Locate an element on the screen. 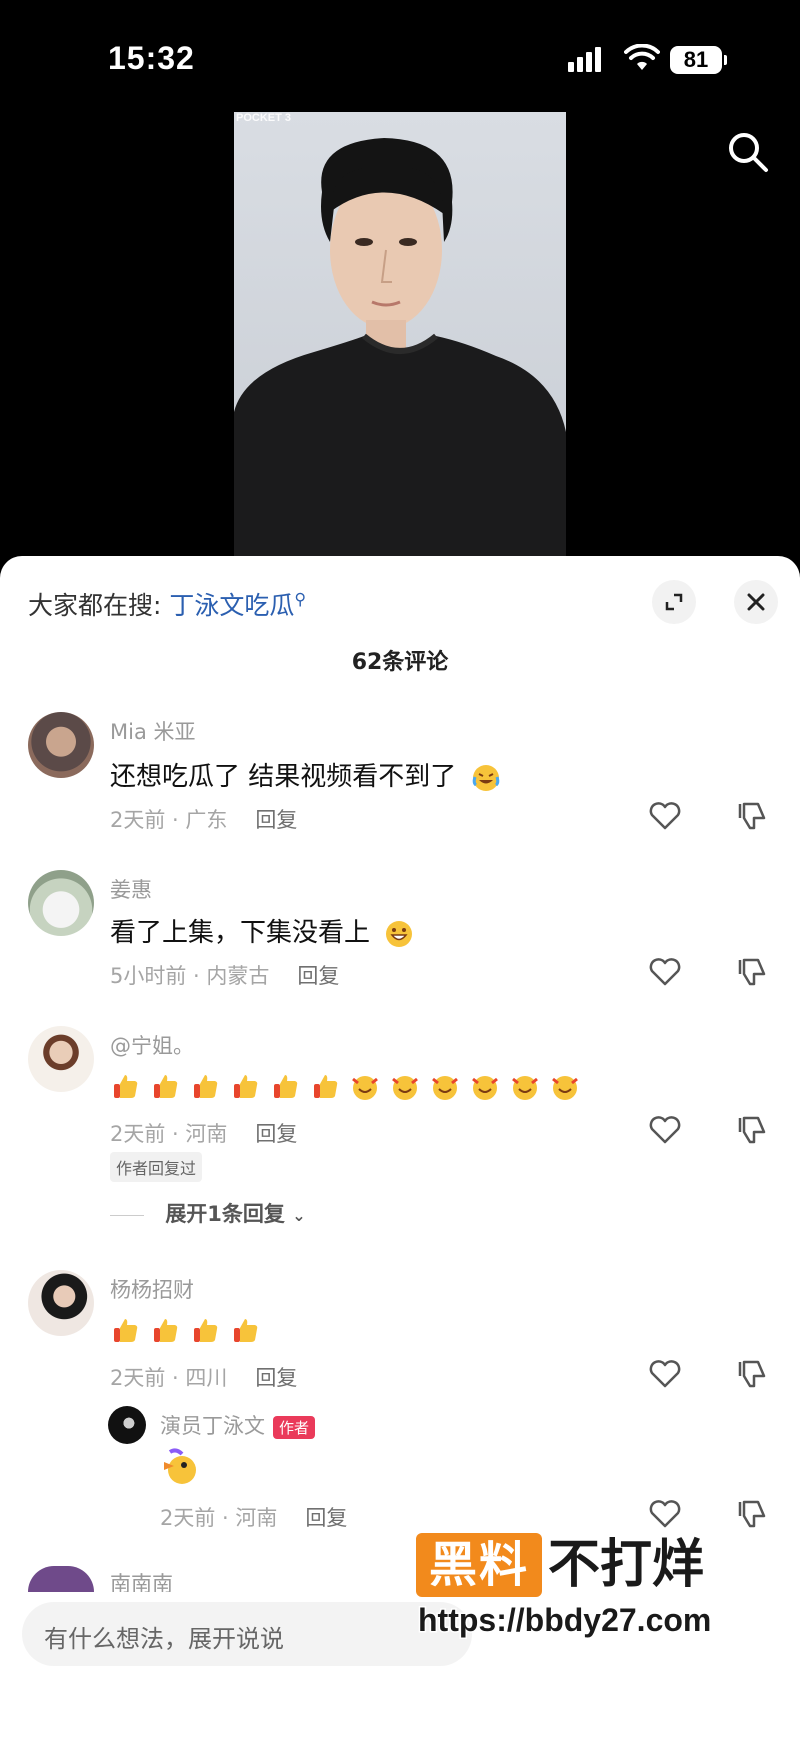 The image size is (800, 1738). comment-meta: 5小时前 · 内蒙古 回复 is located at coordinates (224, 975).